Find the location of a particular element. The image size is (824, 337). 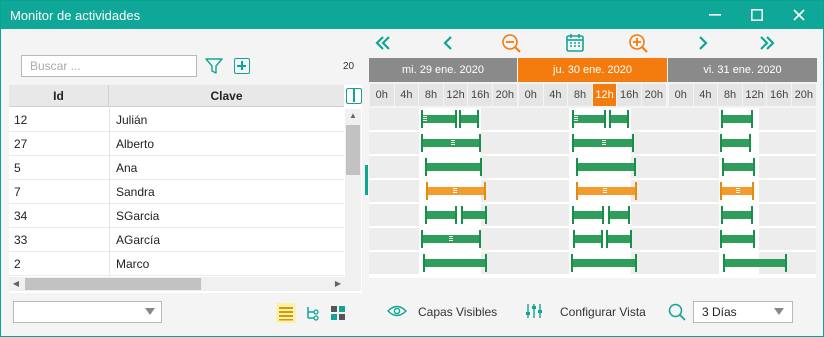

hour-label: 4h is located at coordinates (406, 95).